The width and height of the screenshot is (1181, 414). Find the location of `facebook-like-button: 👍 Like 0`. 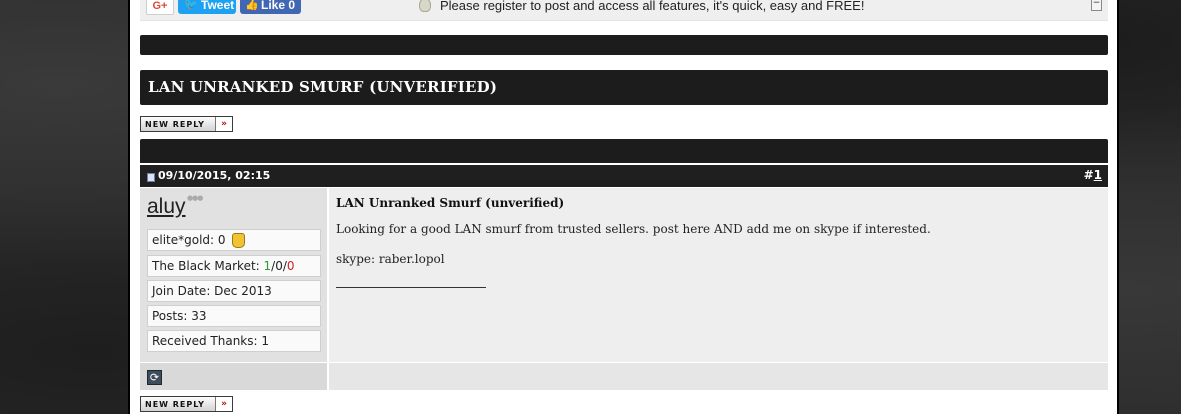

facebook-like-button: 👍 Like 0 is located at coordinates (270, 7).